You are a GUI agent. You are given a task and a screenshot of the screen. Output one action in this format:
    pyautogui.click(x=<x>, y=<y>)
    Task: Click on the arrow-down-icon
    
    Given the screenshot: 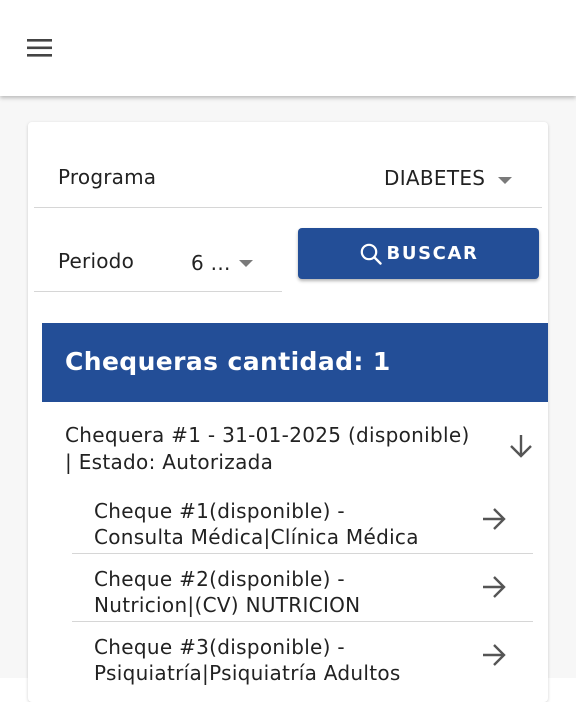 What is the action you would take?
    pyautogui.click(x=521, y=446)
    